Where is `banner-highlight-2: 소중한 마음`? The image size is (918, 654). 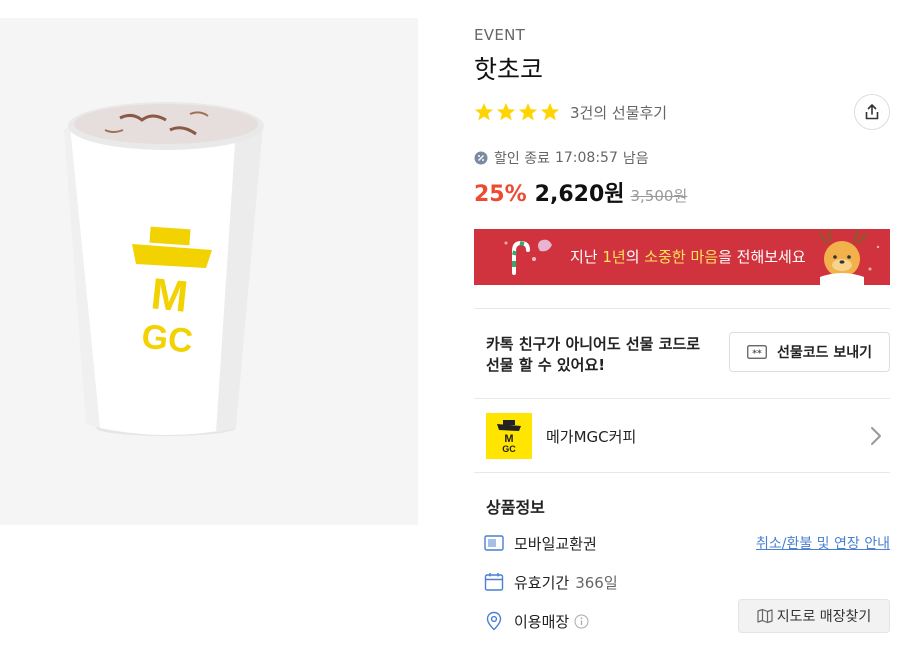
banner-highlight-2: 소중한 마음 is located at coordinates (681, 257).